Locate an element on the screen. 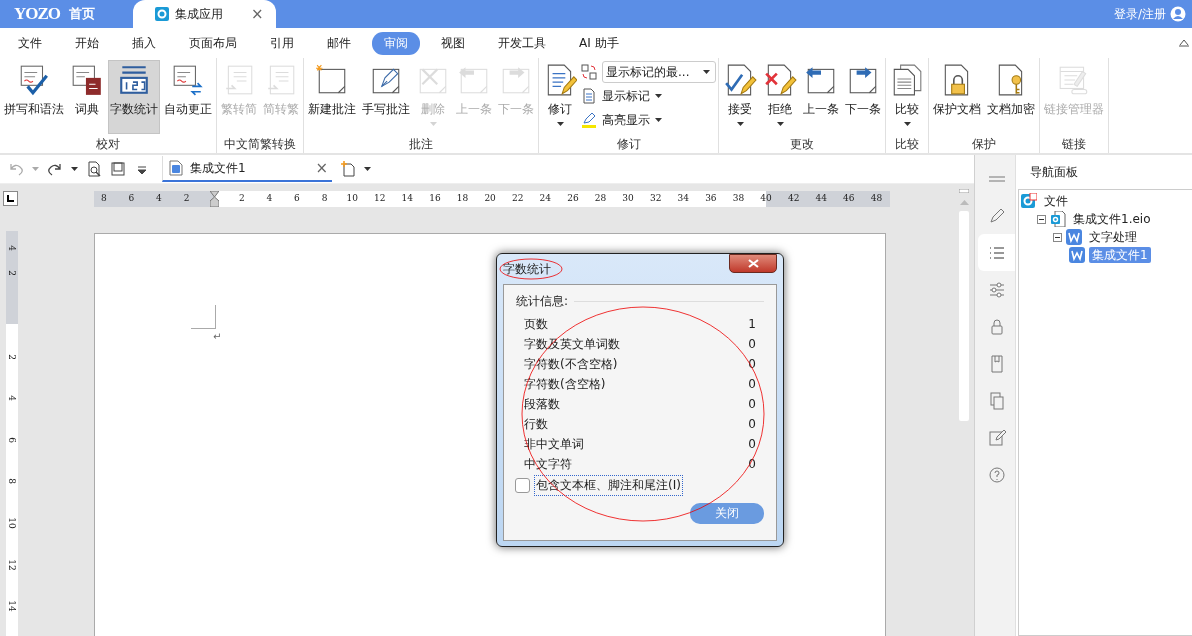 The image size is (1192, 636). annotation-ellipse is located at coordinates (531, 269).